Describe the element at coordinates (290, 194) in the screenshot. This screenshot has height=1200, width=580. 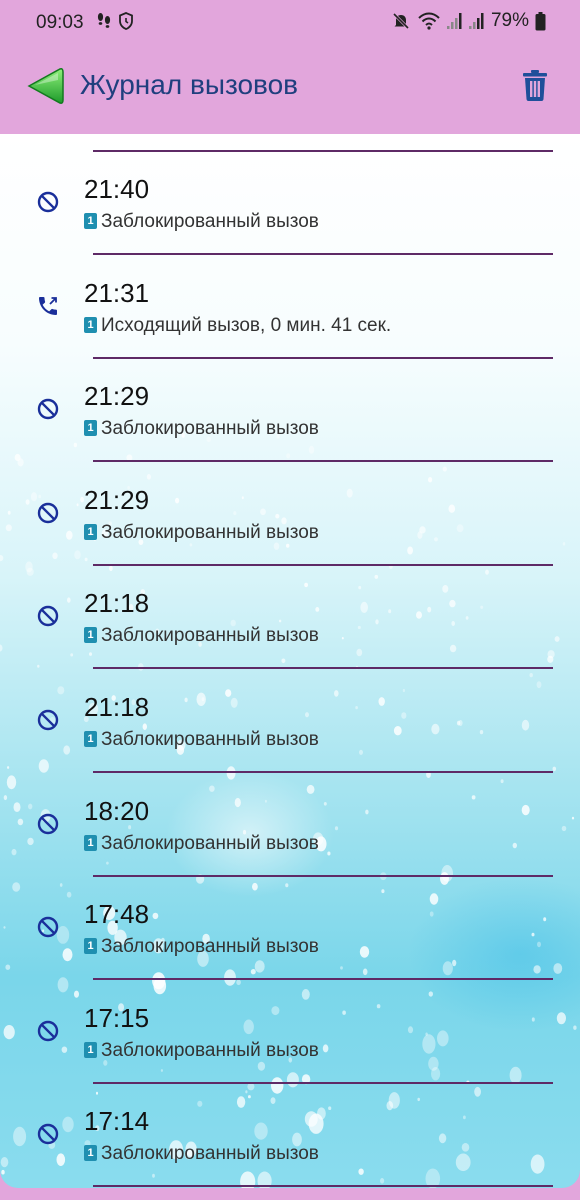
I see `call-log-item: 21:40 1 Заблокированный вызов` at that location.